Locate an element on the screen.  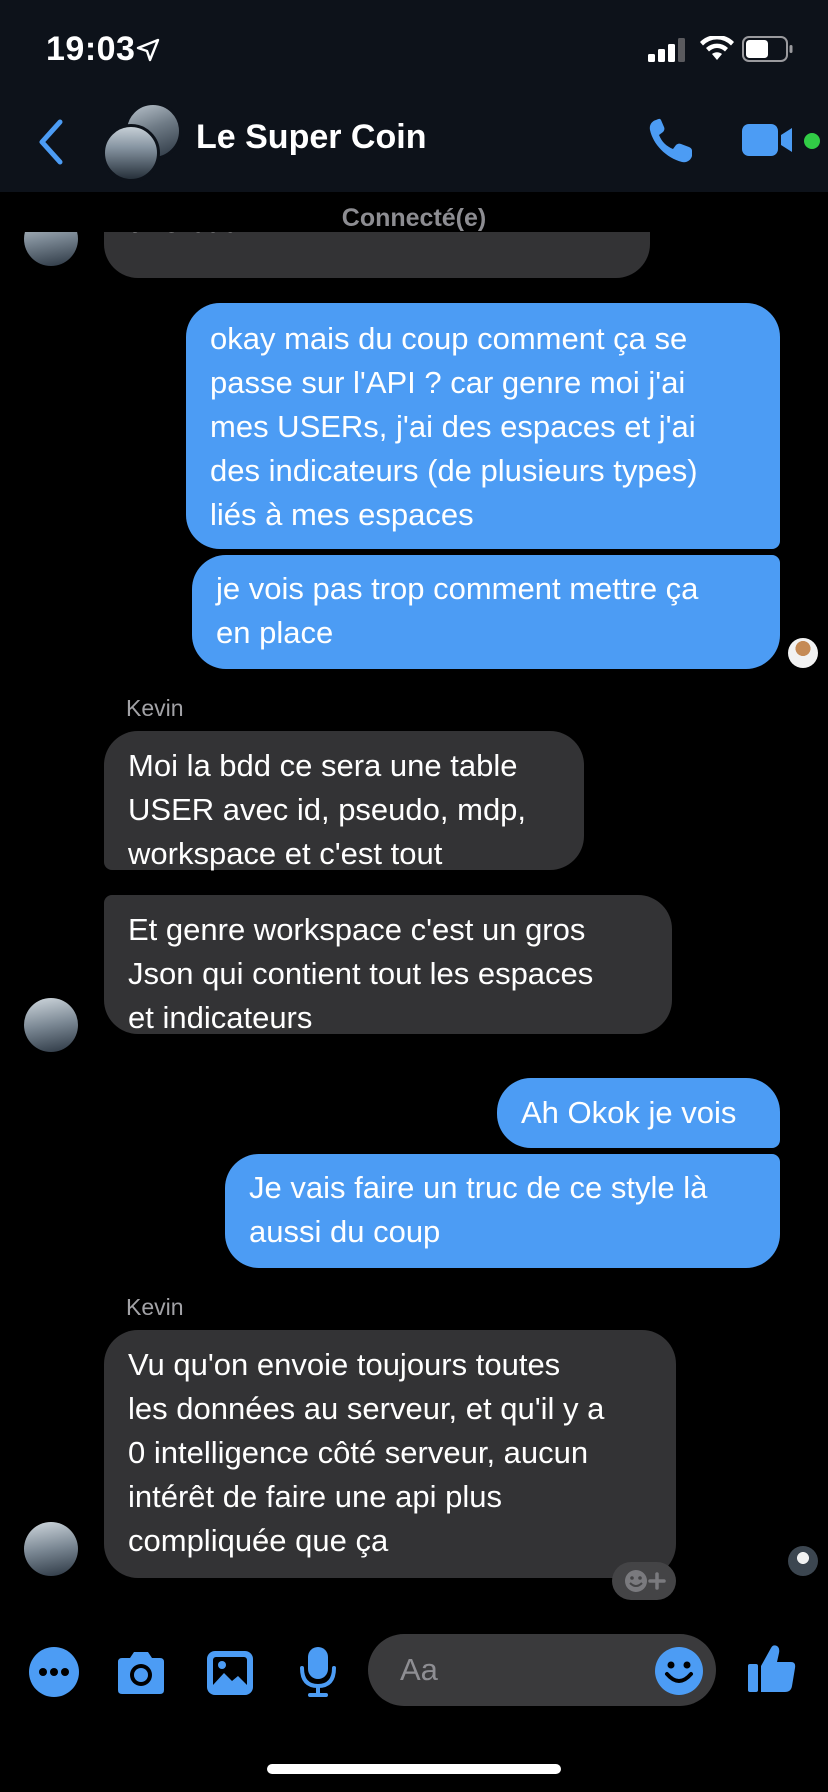
message-line: Json qui contient tout les espaces is located at coordinates (361, 973).